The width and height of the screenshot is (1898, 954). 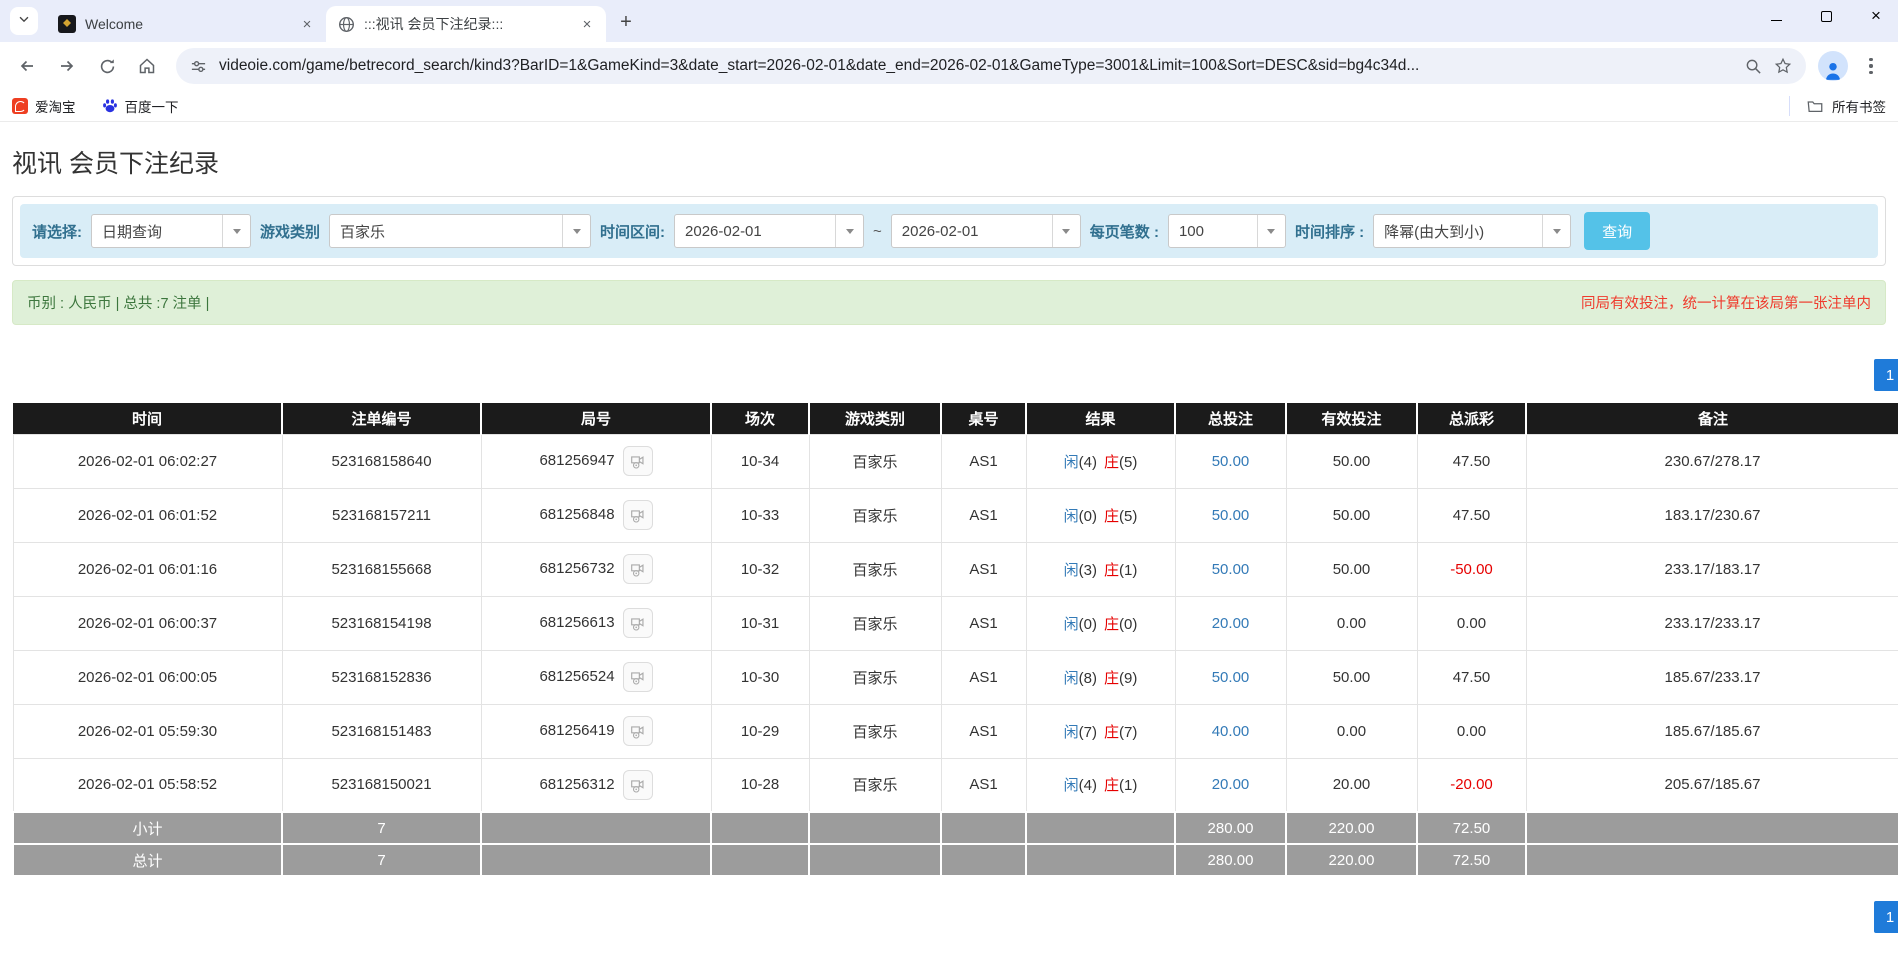 What do you see at coordinates (27, 66) in the screenshot?
I see `back-icon` at bounding box center [27, 66].